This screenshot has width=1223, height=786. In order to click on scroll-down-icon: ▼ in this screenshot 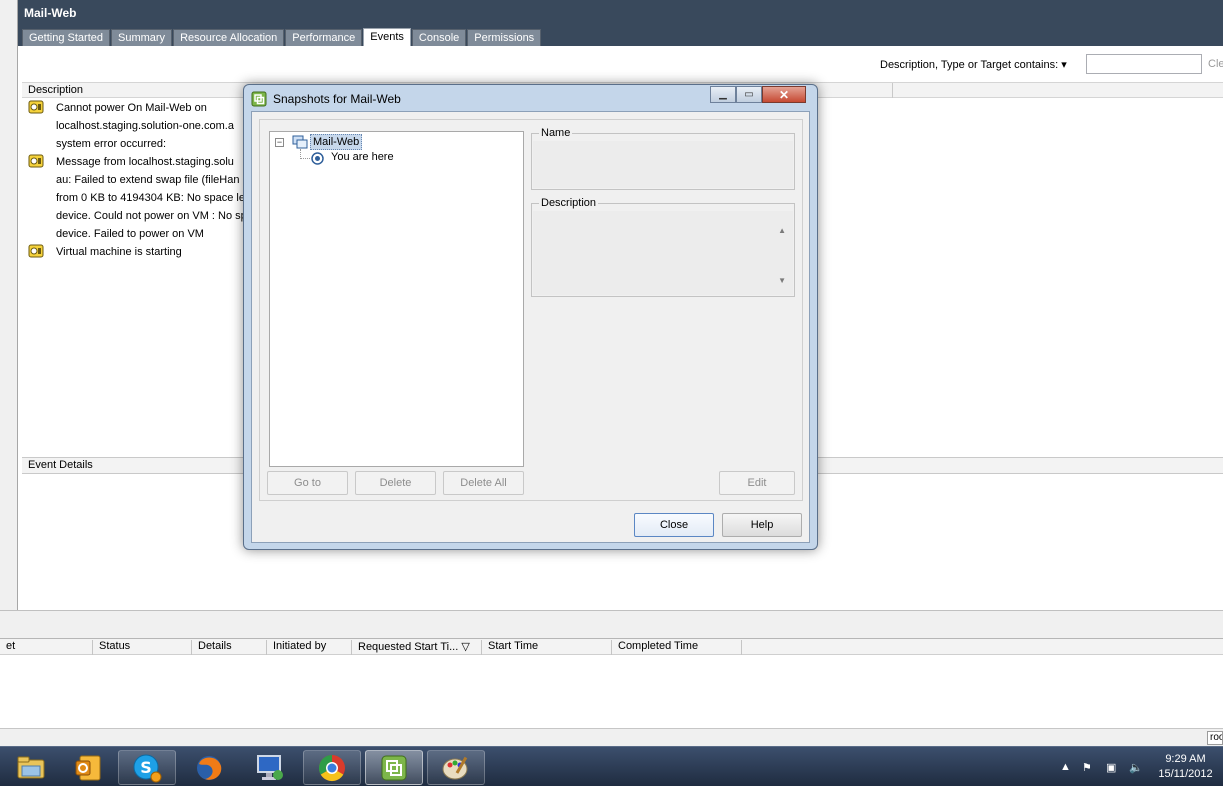, I will do `click(782, 280)`.